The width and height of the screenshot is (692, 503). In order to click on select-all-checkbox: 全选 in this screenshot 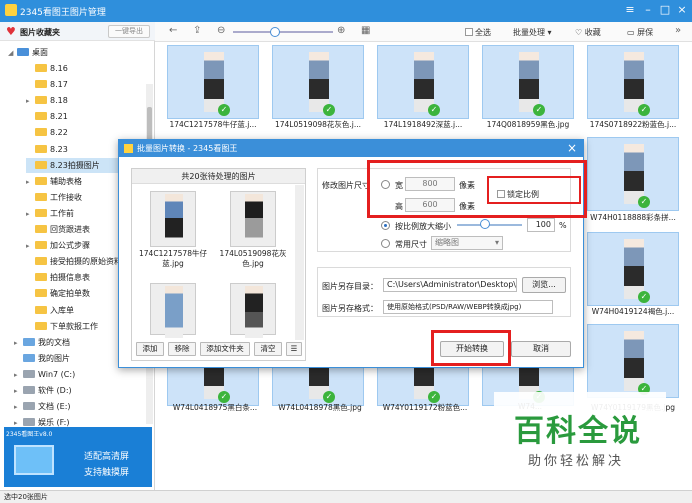, I will do `click(478, 32)`.